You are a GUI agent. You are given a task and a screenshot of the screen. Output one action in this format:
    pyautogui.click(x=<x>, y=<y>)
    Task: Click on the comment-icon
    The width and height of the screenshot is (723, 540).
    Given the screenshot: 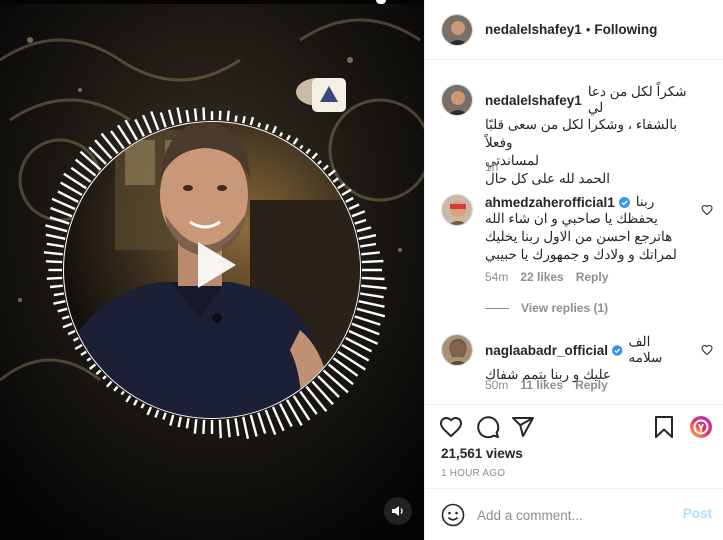 What is the action you would take?
    pyautogui.click(x=488, y=427)
    